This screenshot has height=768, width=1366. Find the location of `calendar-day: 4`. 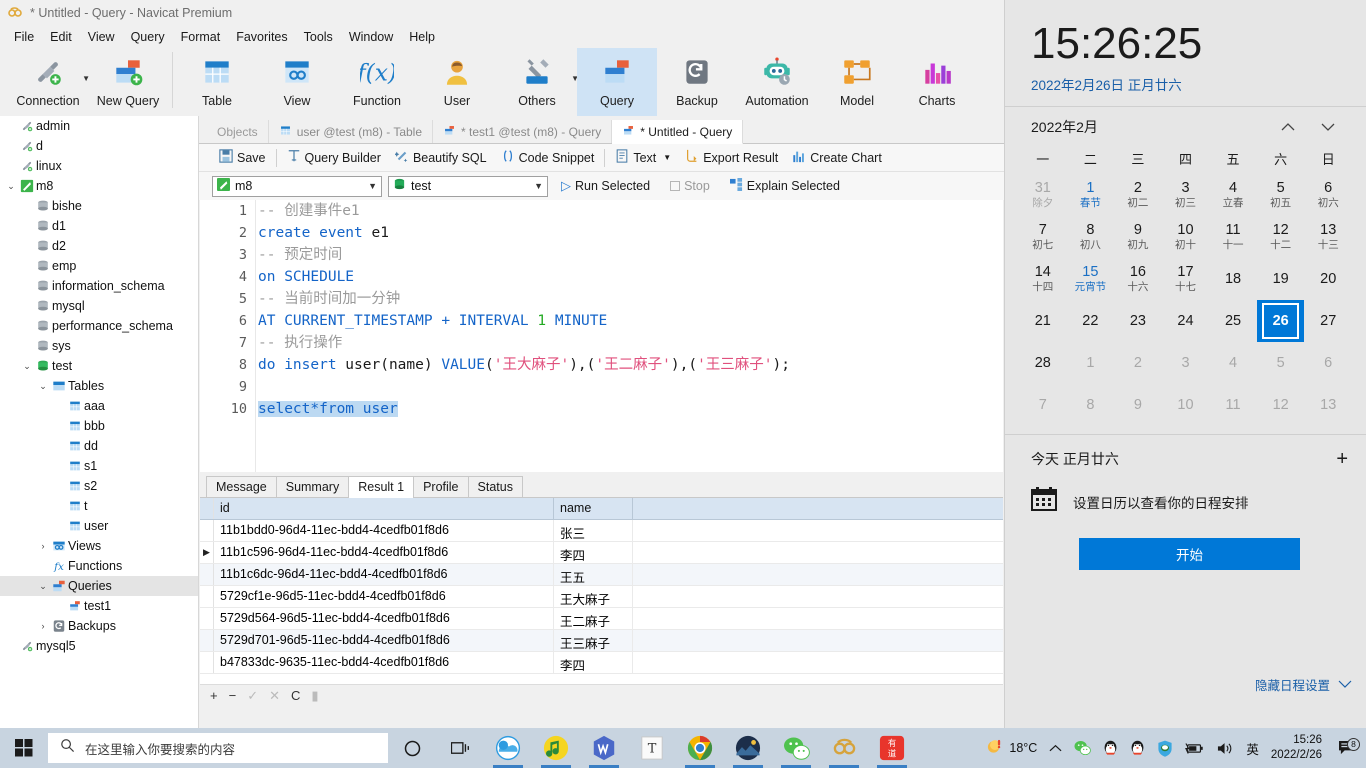

calendar-day: 4 is located at coordinates (1233, 363).